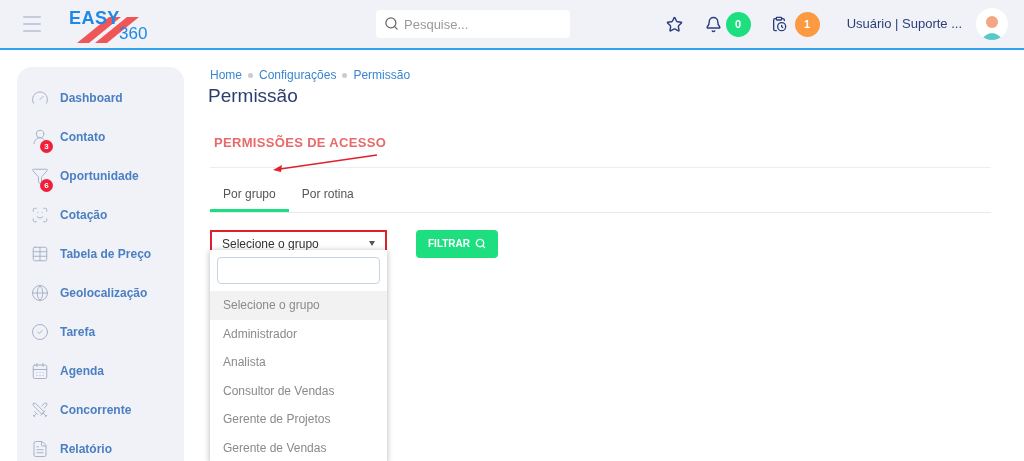  Describe the element at coordinates (96, 409) in the screenshot. I see `sidebar-item: Concorrente` at that location.